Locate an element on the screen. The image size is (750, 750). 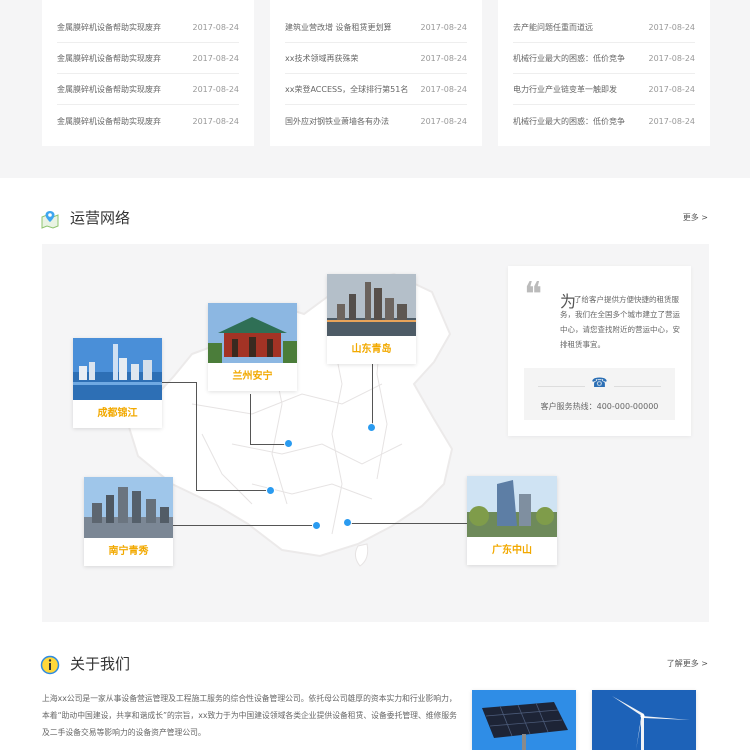
news-row: 国外应对钢铁业萧墙各有办法 2017-08-24 is located at coordinates (376, 121).